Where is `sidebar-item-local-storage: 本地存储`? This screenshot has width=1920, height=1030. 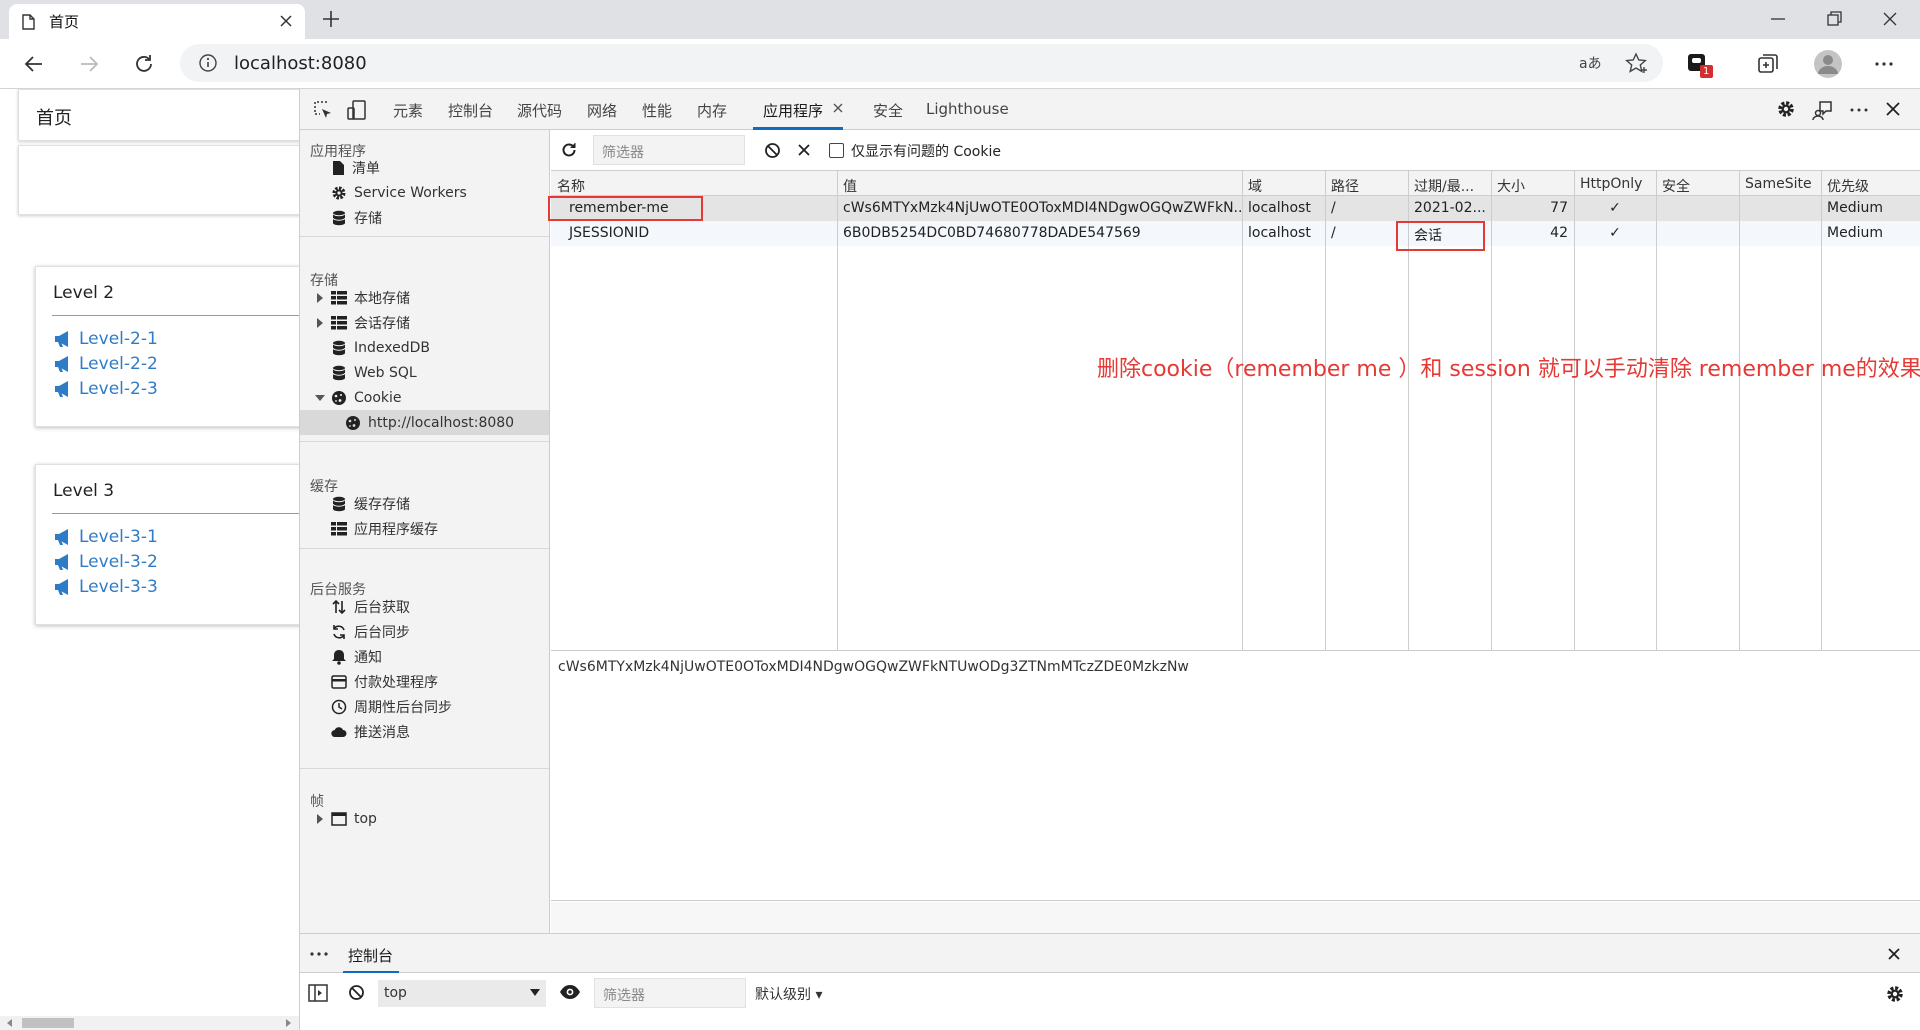
sidebar-item-local-storage: 本地存储 is located at coordinates (370, 297).